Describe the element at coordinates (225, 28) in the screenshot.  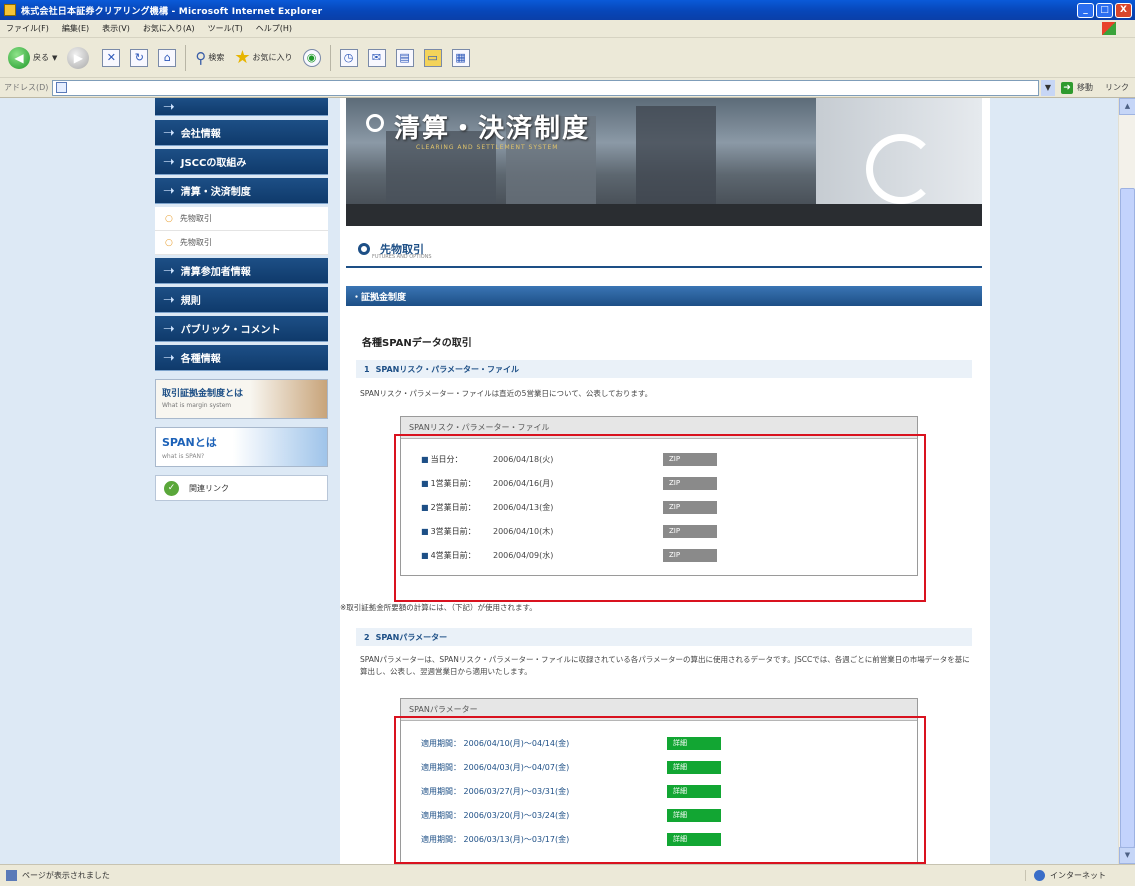
I see `menu-tools: ツール(T)` at that location.